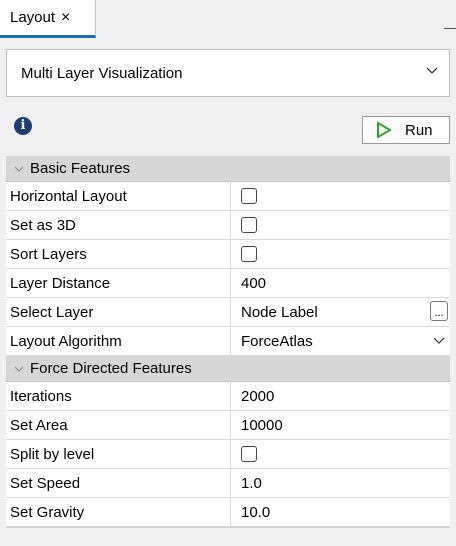 Image resolution: width=456 pixels, height=546 pixels. Describe the element at coordinates (277, 341) in the screenshot. I see `layout-algorithm-value: ForceAtlas` at that location.